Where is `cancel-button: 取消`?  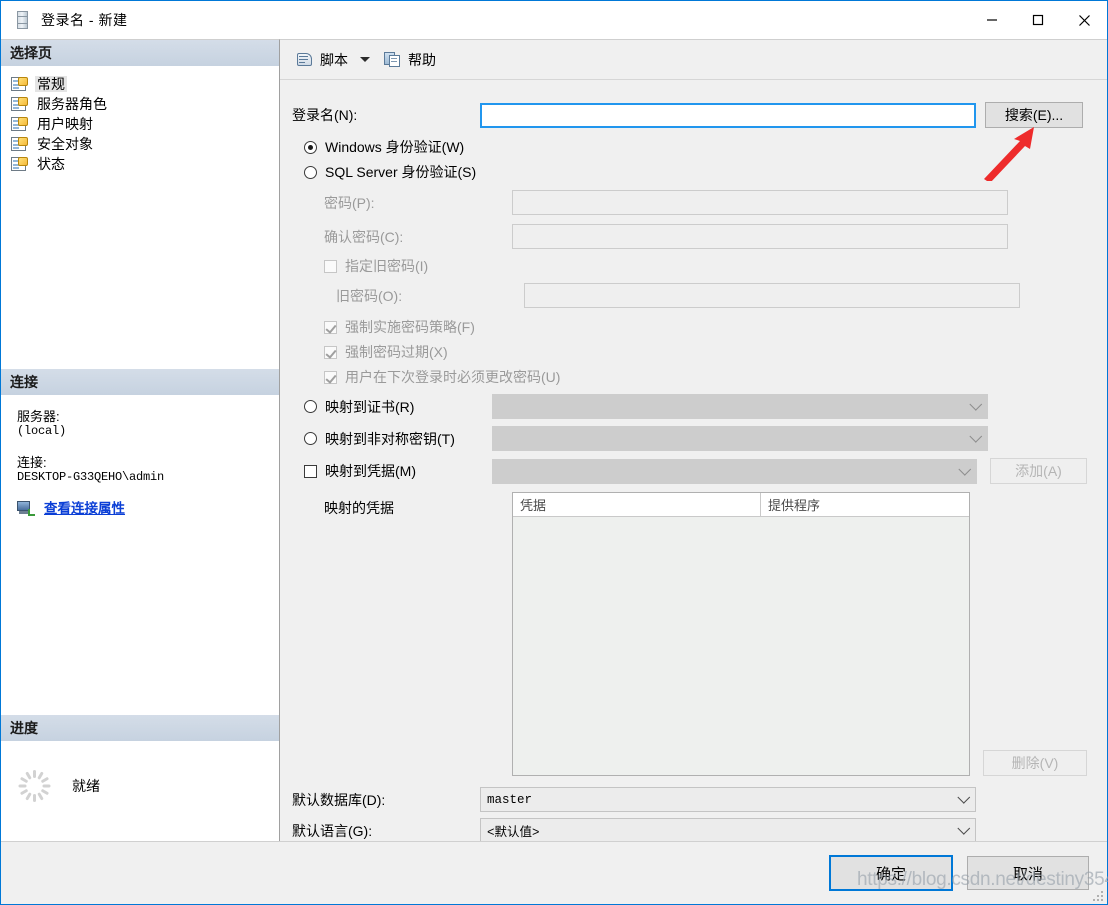 cancel-button: 取消 is located at coordinates (1028, 873).